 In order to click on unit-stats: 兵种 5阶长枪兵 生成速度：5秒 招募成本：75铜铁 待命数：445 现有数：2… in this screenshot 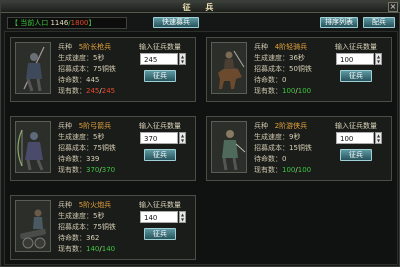, I will do `click(87, 69)`.